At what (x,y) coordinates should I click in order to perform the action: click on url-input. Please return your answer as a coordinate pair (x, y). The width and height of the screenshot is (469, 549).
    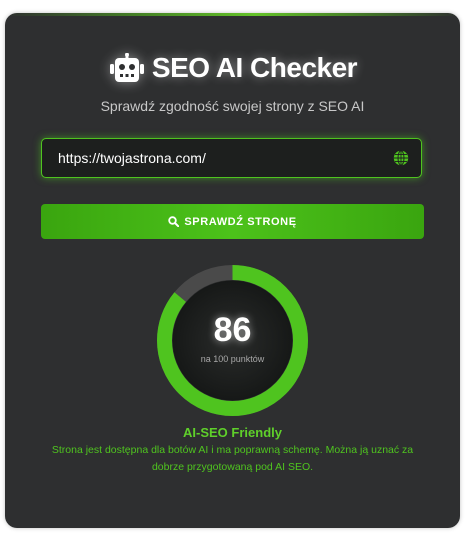
    Looking at the image, I should click on (217, 158).